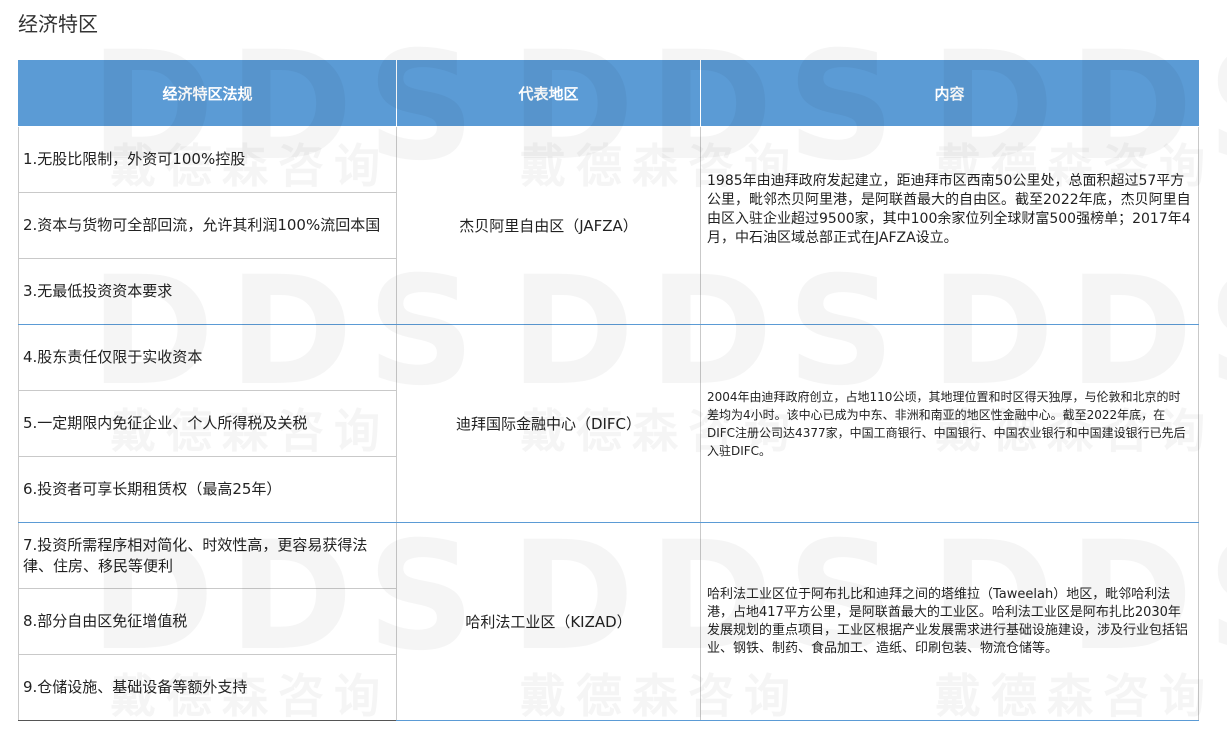  Describe the element at coordinates (152, 489) in the screenshot. I see `regulation-text: 6.投资者可享长期租赁权（最高25年）` at that location.